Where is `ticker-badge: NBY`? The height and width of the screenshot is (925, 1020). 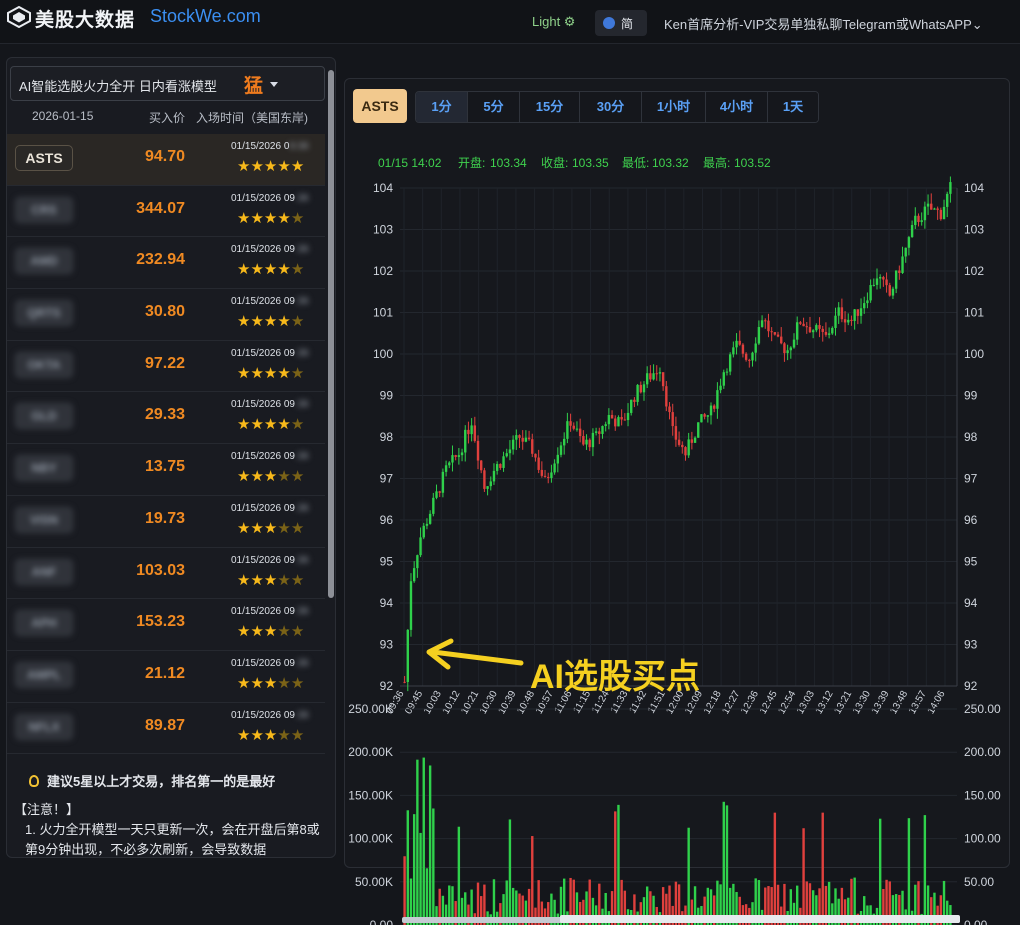 ticker-badge: NBY is located at coordinates (44, 468).